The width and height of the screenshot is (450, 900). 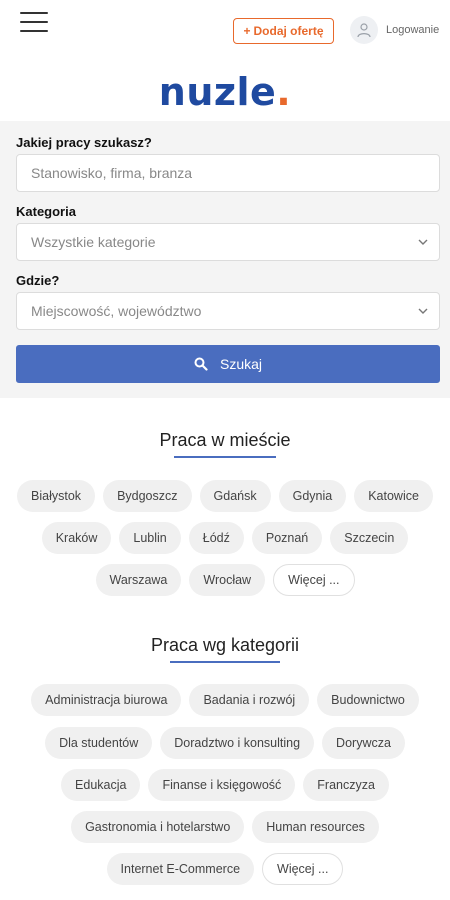 What do you see at coordinates (225, 60) in the screenshot?
I see `top-header: + Dodaj ofertę Logowanie nuzle.` at bounding box center [225, 60].